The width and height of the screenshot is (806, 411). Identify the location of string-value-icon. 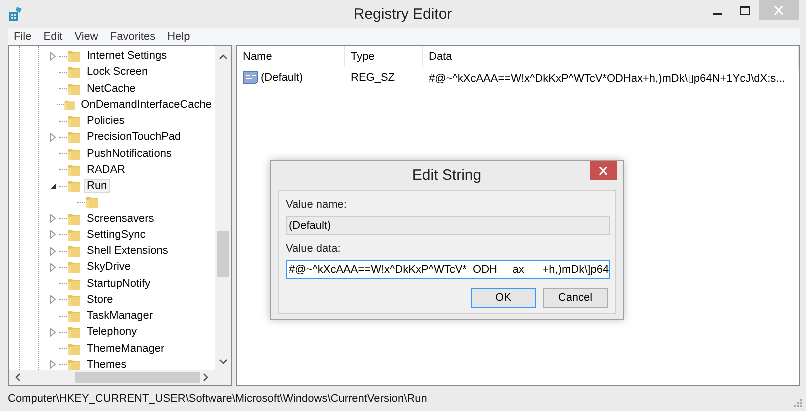
(251, 78).